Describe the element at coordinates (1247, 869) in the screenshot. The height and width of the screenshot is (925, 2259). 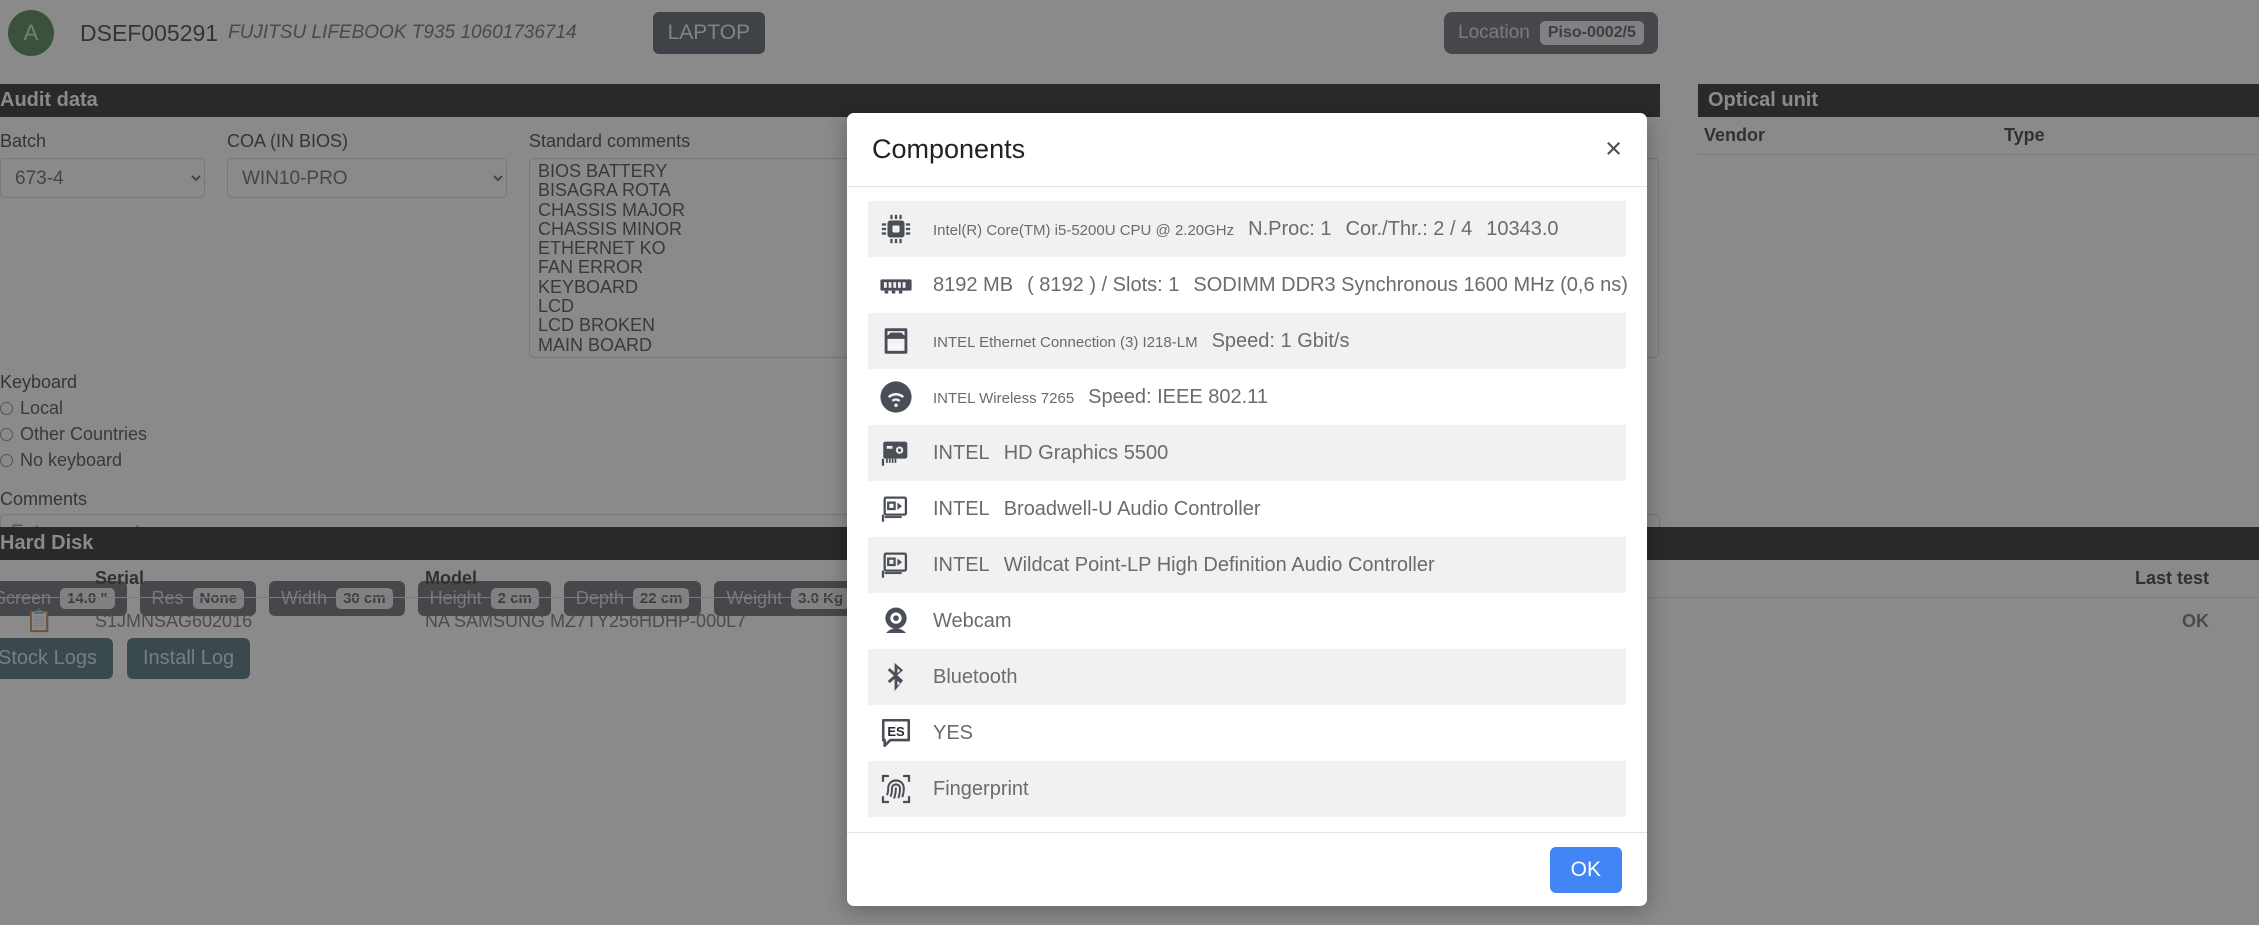
I see `modal-footer: OK` at that location.